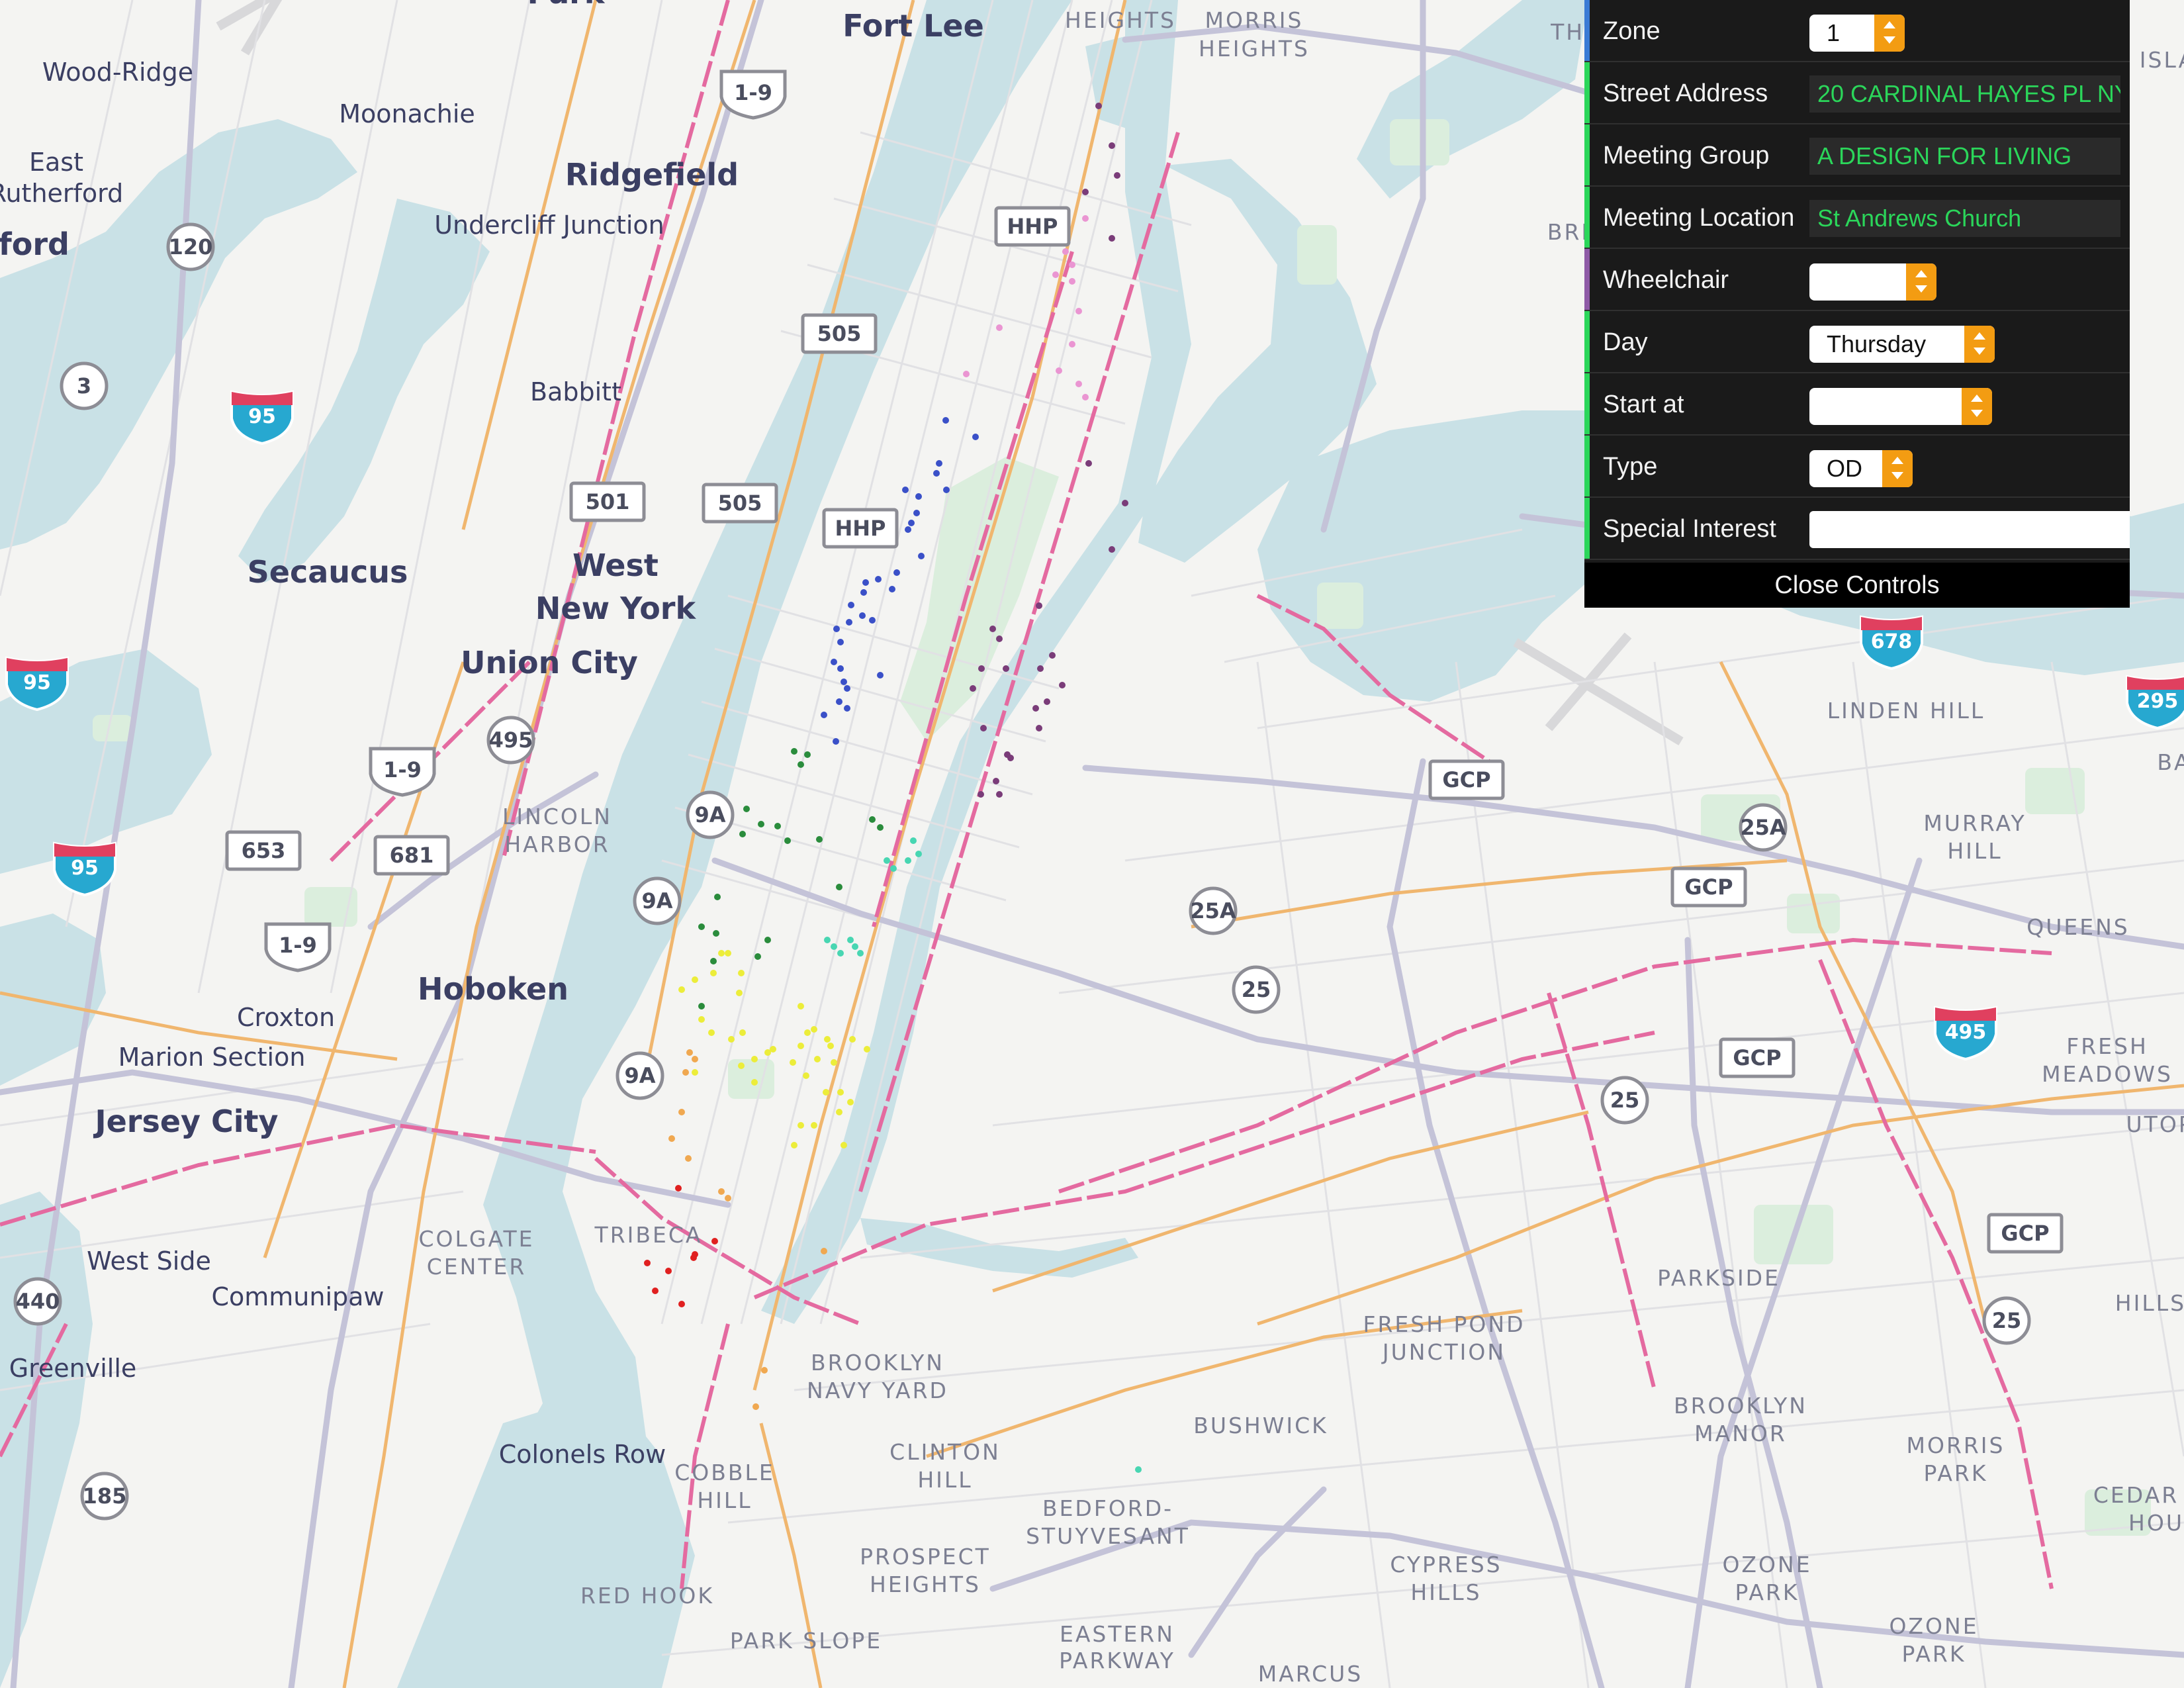  Describe the element at coordinates (1625, 342) in the screenshot. I see `control-label-day: Day` at that location.